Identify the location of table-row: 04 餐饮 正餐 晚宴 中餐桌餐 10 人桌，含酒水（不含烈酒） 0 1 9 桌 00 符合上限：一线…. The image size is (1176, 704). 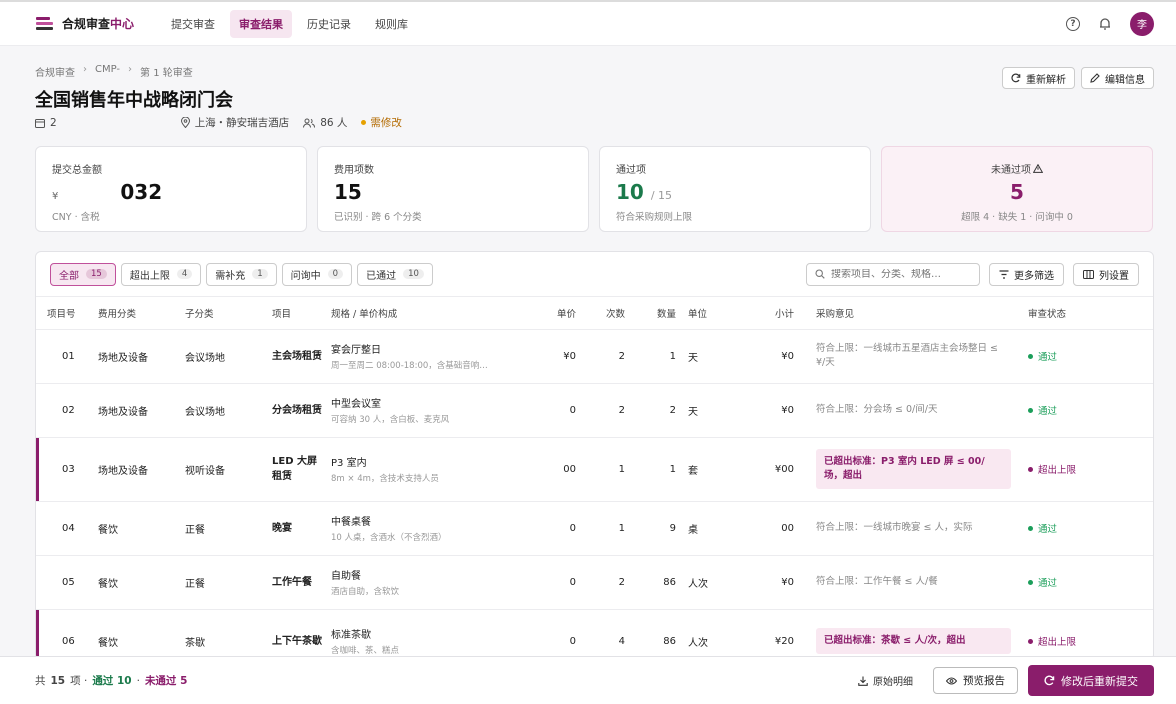
(594, 528).